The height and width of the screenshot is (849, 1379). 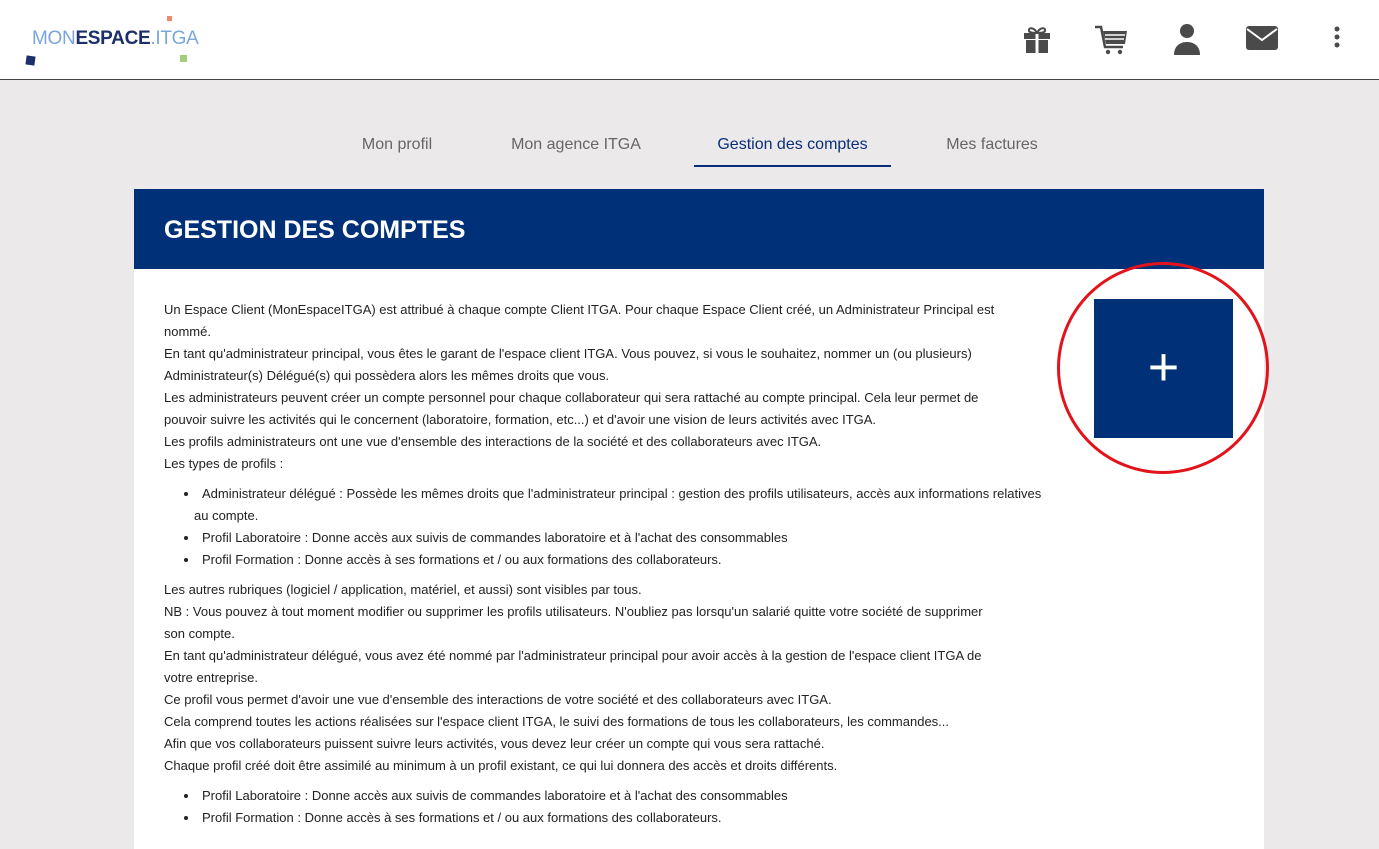 What do you see at coordinates (1111, 39) in the screenshot?
I see `cart-icon` at bounding box center [1111, 39].